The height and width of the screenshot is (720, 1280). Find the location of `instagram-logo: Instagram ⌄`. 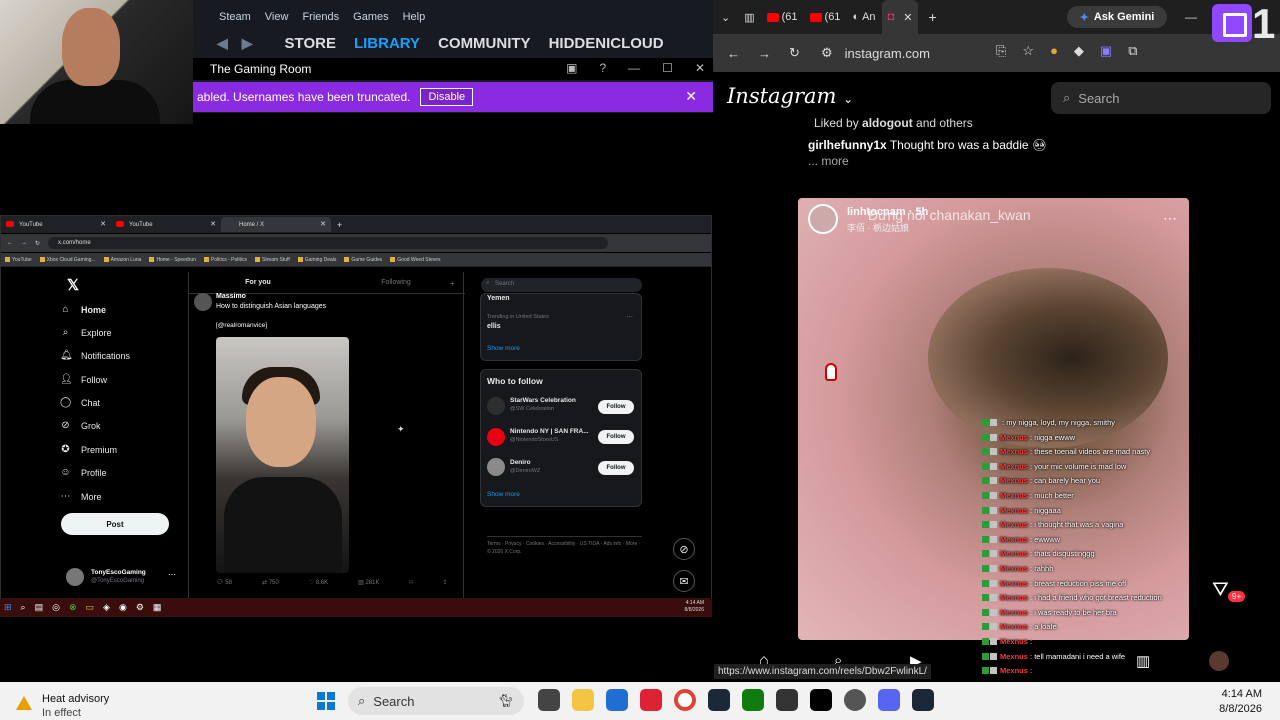

instagram-logo: Instagram ⌄ is located at coordinates (790, 96).